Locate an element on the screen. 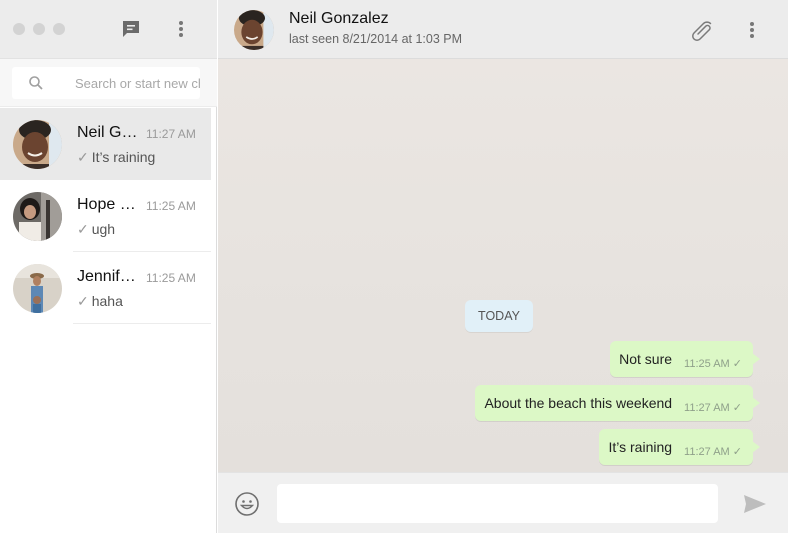 The height and width of the screenshot is (533, 788). contact-name: Neil Gonzalez is located at coordinates (339, 19).